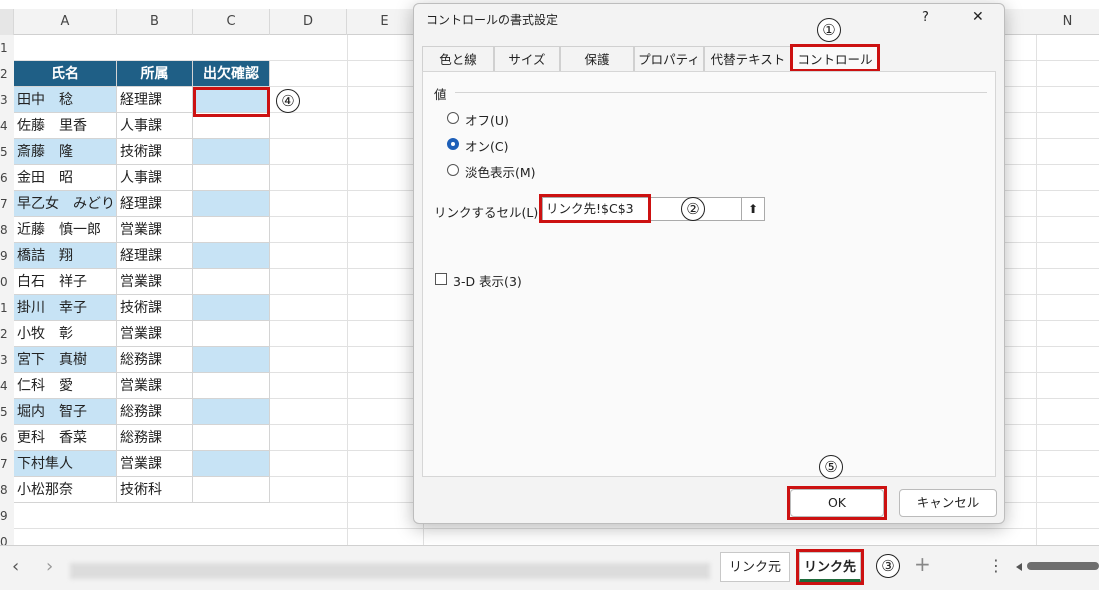  I want to click on name-cell: 佐藤 里香, so click(65, 126).